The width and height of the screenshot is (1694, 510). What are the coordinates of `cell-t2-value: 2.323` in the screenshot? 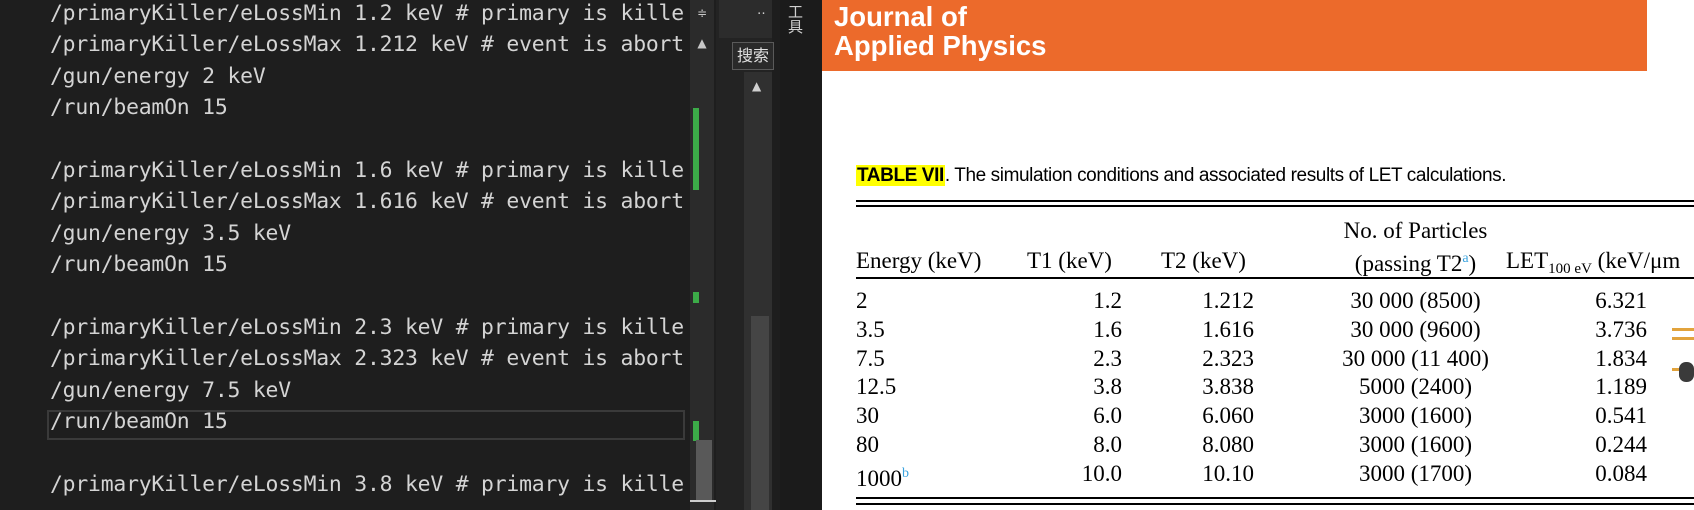 It's located at (1228, 358).